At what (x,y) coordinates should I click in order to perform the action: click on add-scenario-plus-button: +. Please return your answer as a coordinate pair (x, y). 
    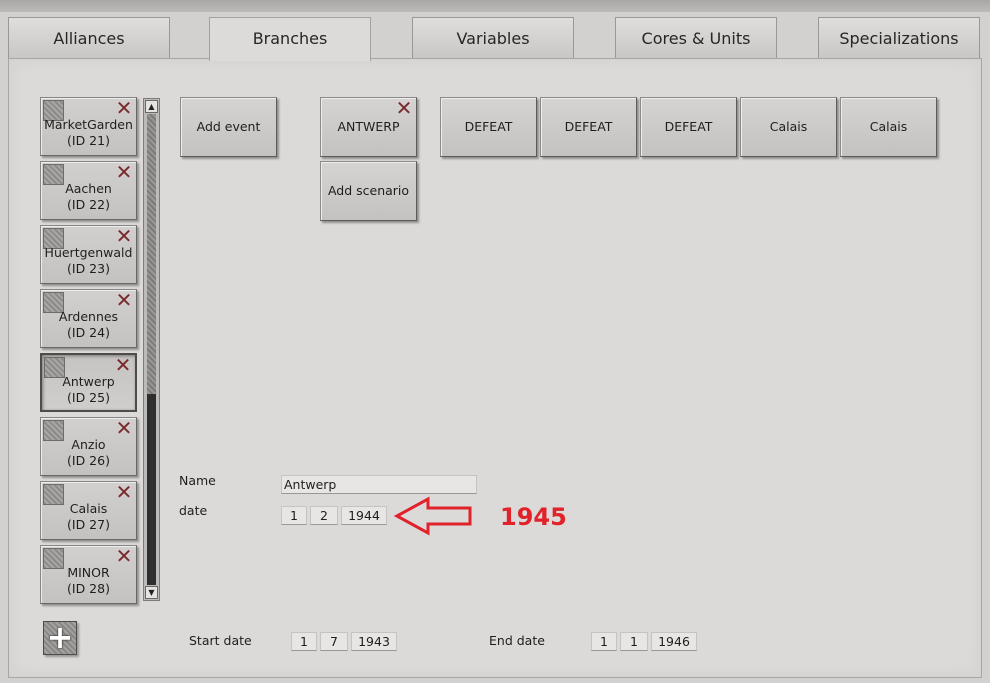
    Looking at the image, I should click on (60, 638).